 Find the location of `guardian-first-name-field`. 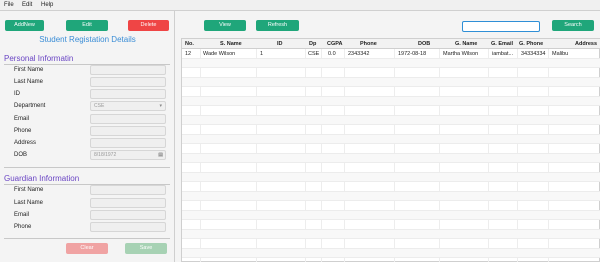

guardian-first-name-field is located at coordinates (128, 190).